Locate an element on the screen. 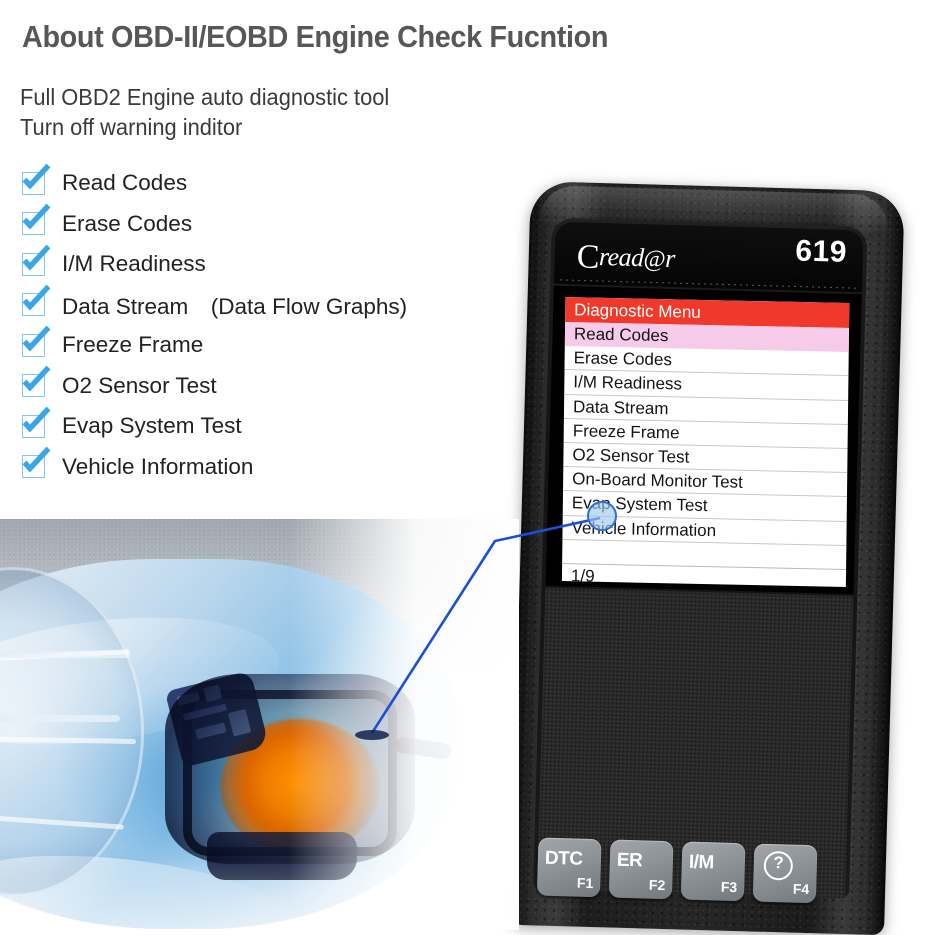 Image resolution: width=930 pixels, height=935 pixels. photo-fade-bottom is located at coordinates (259, 895).